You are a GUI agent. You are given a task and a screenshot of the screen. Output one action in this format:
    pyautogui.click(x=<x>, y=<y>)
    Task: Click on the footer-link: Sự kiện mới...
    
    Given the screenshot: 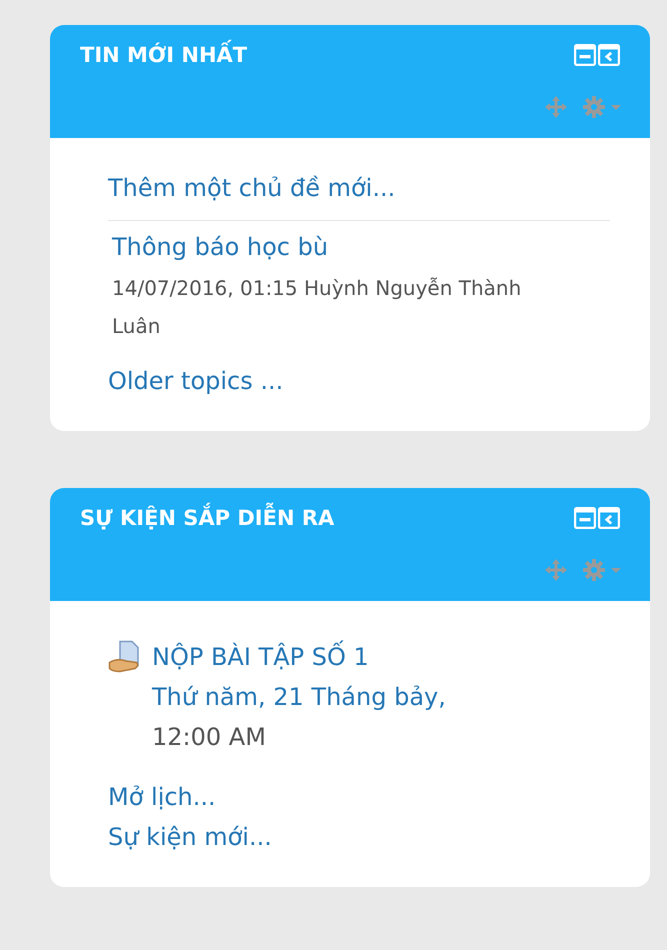 What is the action you would take?
    pyautogui.click(x=359, y=837)
    